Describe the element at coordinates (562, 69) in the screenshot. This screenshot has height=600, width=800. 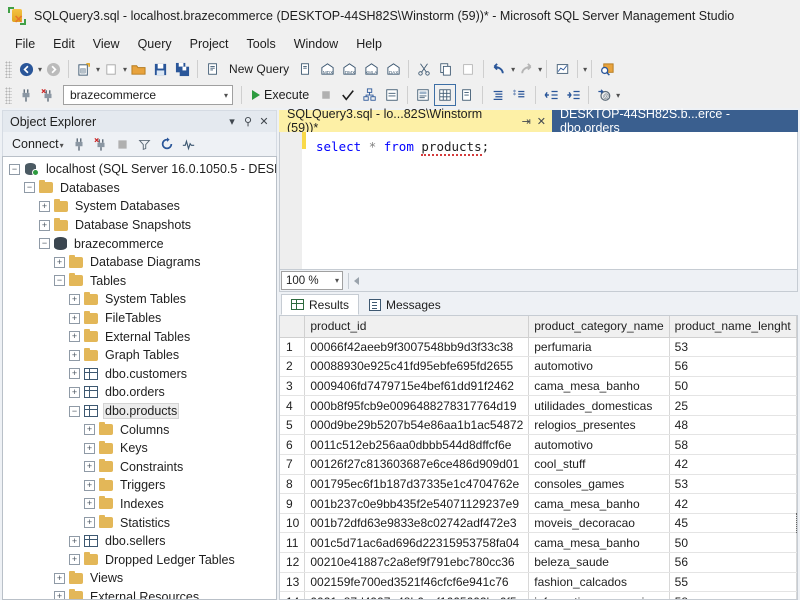
I see `show-diagram-icon` at that location.